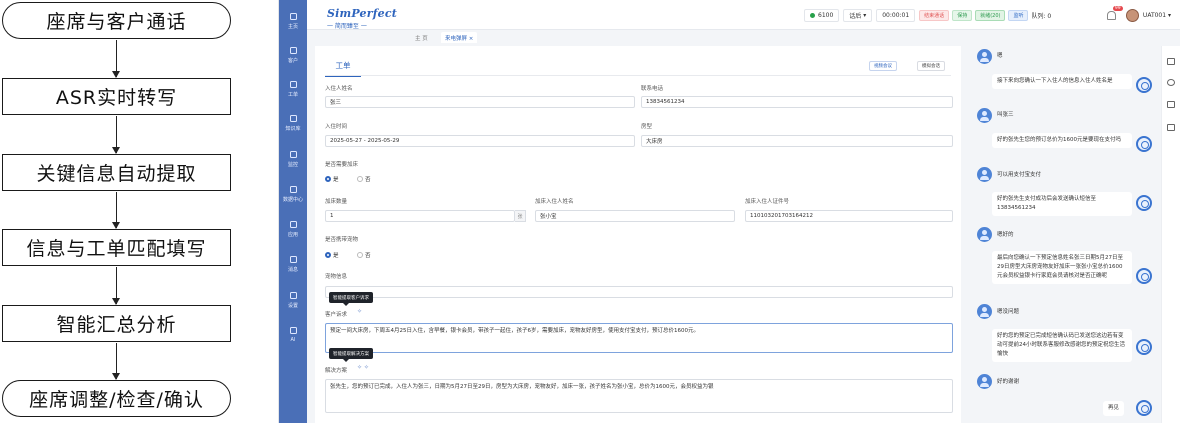 This screenshot has height=423, width=1180. I want to click on tab-incoming-call: 来电弹屏 ×, so click(459, 37).